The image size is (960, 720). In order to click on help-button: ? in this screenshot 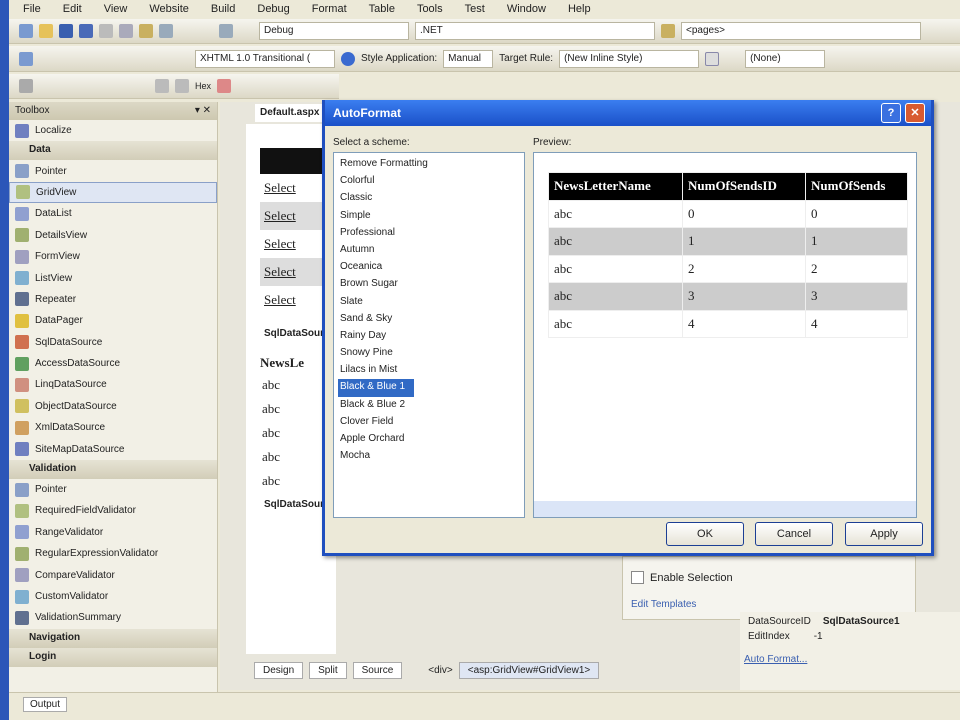, I will do `click(891, 113)`.